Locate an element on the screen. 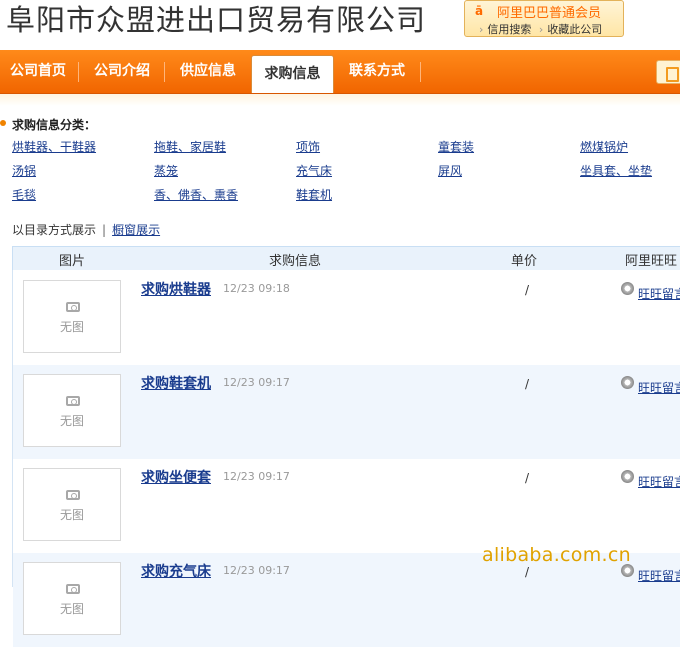 The width and height of the screenshot is (680, 647). category-link: 香、佛香、熏香 is located at coordinates (196, 194).